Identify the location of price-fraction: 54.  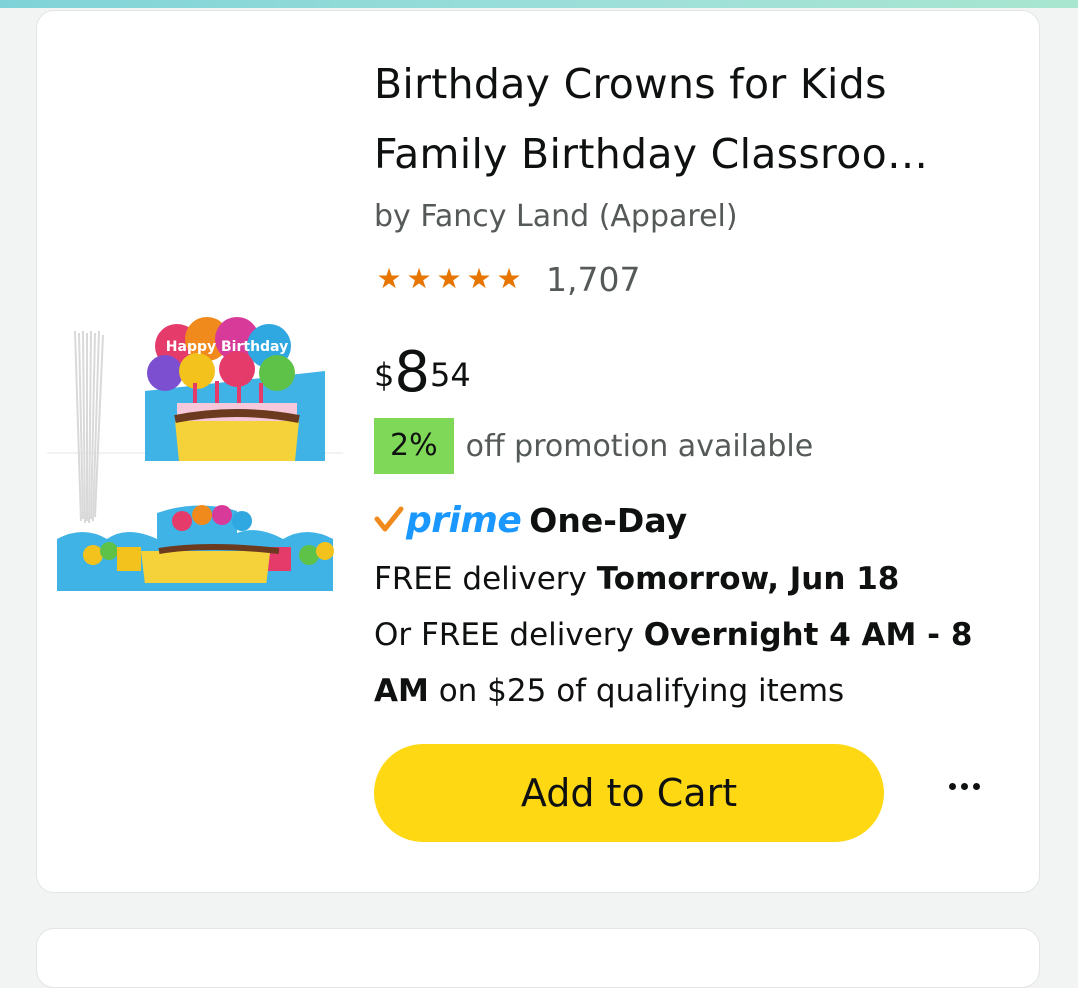
(450, 375).